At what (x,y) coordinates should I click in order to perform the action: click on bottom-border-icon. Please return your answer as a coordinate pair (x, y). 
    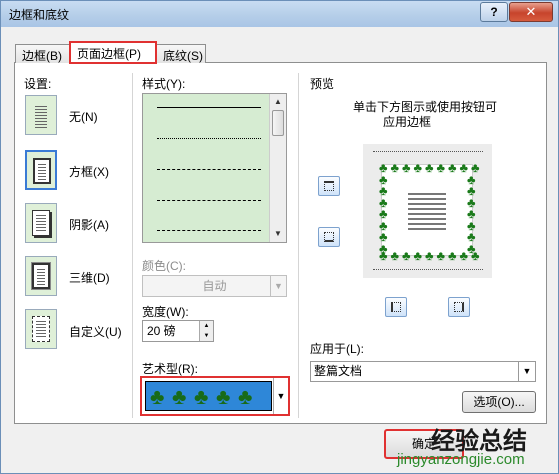
    Looking at the image, I should click on (329, 237).